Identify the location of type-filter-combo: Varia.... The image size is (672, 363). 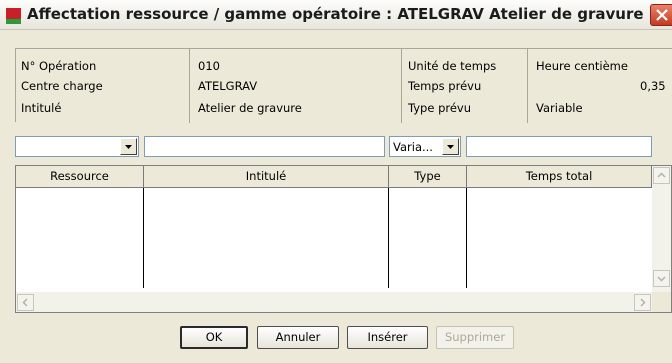
(425, 146).